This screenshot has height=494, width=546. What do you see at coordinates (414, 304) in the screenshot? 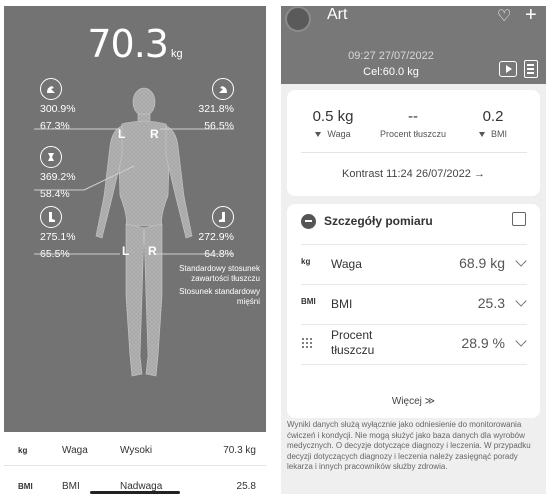
I see `detail-row-bmi: BMI BMI 25.3` at bounding box center [414, 304].